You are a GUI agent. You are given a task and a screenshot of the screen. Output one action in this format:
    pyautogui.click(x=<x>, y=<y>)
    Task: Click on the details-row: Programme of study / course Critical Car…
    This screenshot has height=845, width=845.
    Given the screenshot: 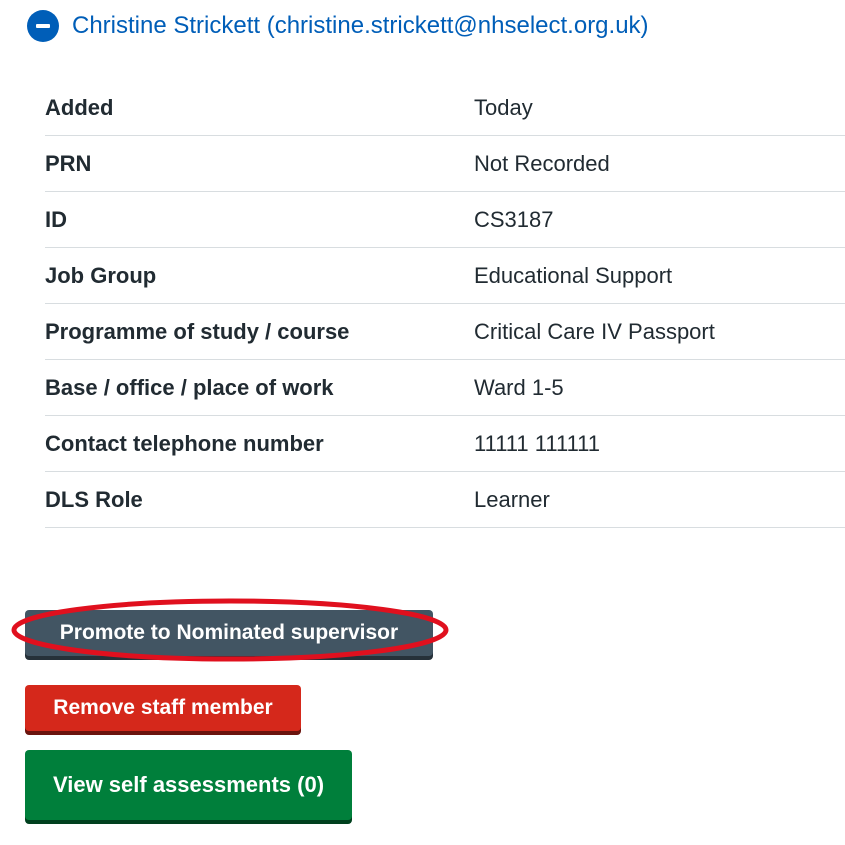 What is the action you would take?
    pyautogui.click(x=445, y=332)
    